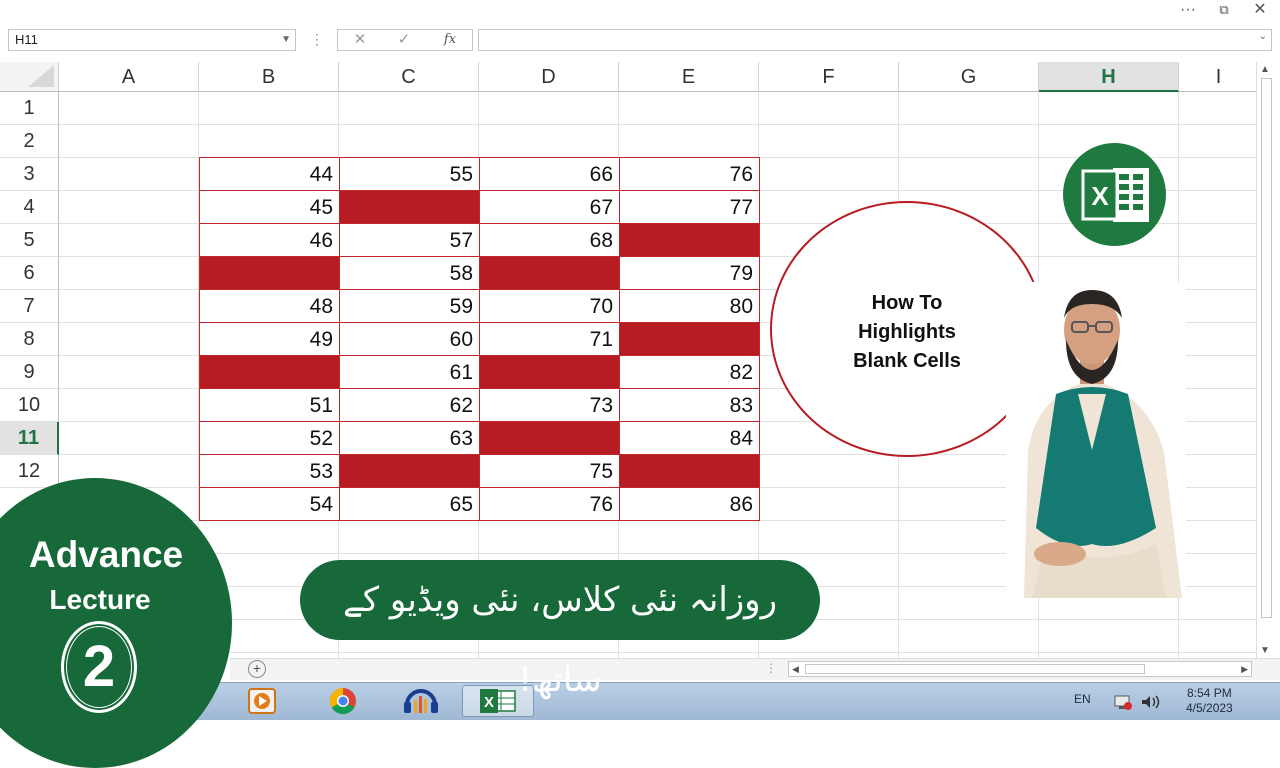  I want to click on column-header-e: E, so click(689, 77).